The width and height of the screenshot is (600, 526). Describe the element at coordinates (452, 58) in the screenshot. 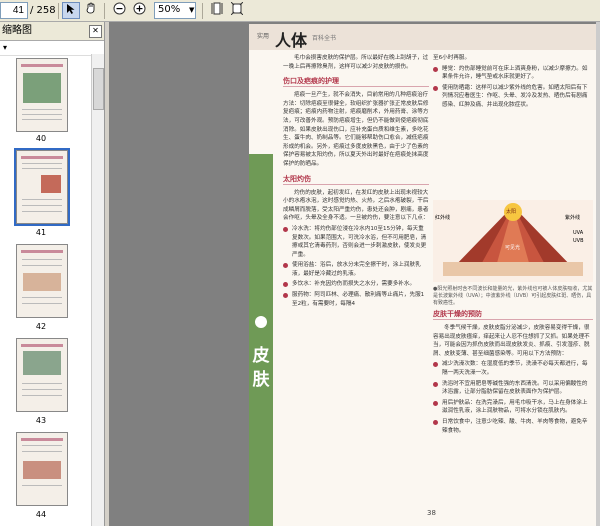

I see `paragraph: 至6小时再服。` at that location.